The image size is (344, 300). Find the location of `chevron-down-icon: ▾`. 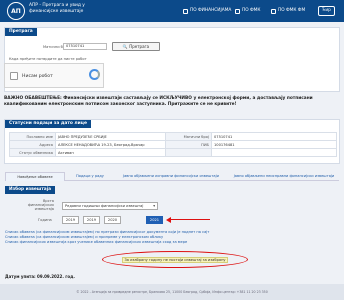

chevron-down-icon: ▾ is located at coordinates (154, 206).